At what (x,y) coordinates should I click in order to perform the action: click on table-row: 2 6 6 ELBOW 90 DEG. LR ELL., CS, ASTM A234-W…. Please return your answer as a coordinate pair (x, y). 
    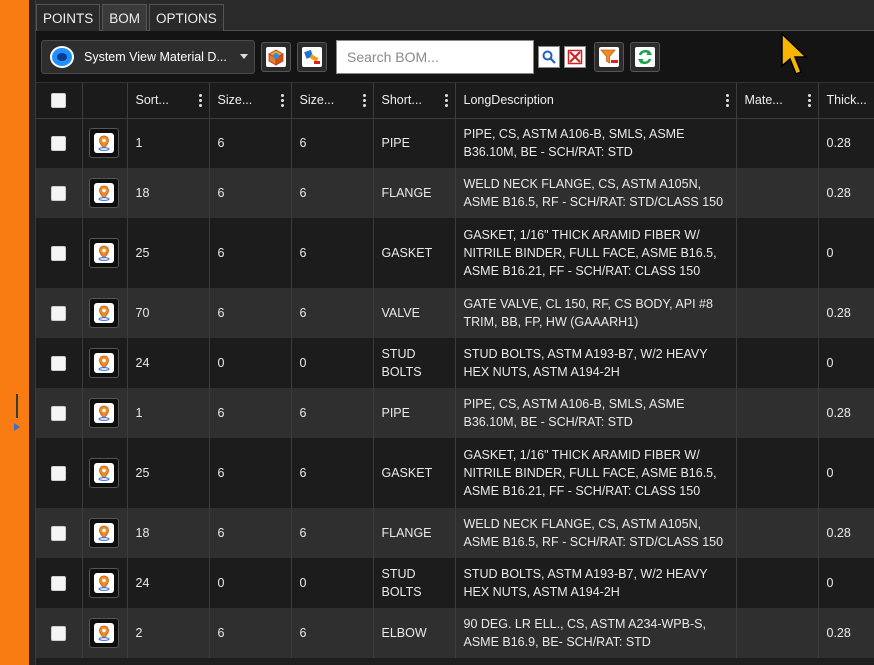
    Looking at the image, I should click on (455, 633).